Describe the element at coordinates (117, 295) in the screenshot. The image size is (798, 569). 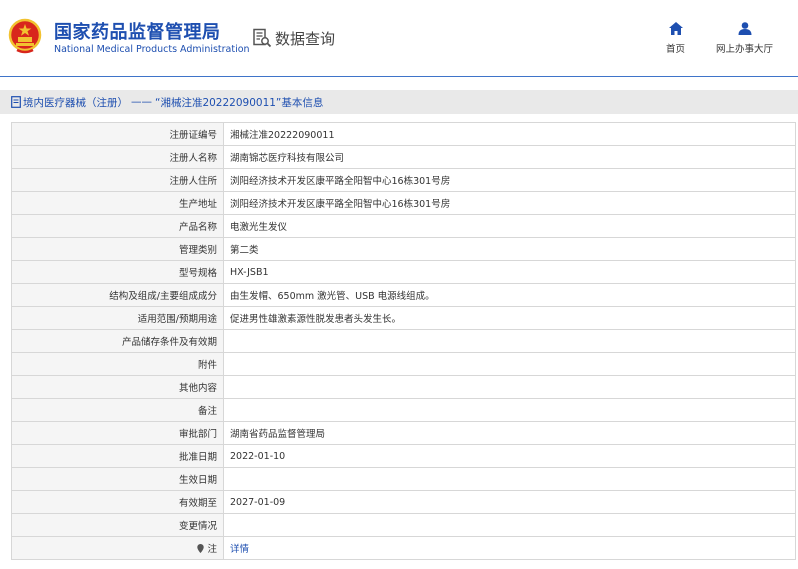
I see `field-label: 结构及组成/主要组成成分` at that location.